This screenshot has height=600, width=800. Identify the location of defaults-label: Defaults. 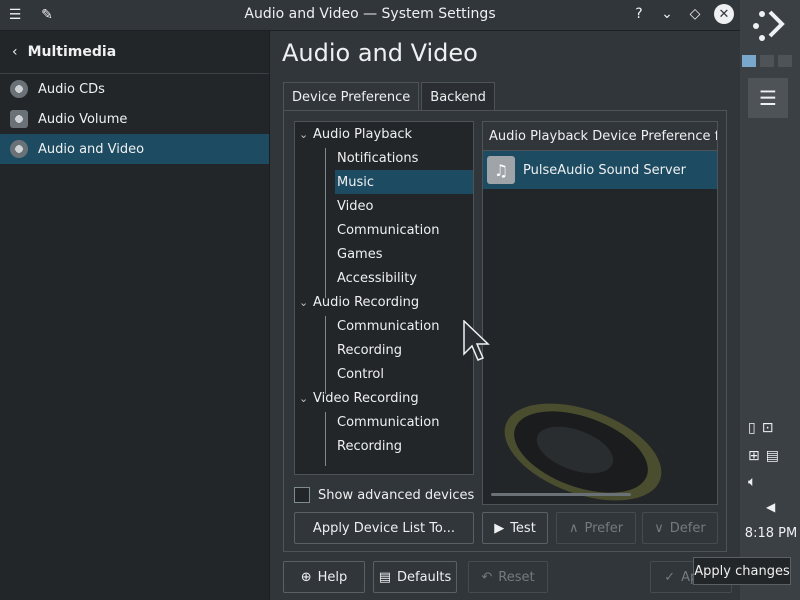
(424, 577).